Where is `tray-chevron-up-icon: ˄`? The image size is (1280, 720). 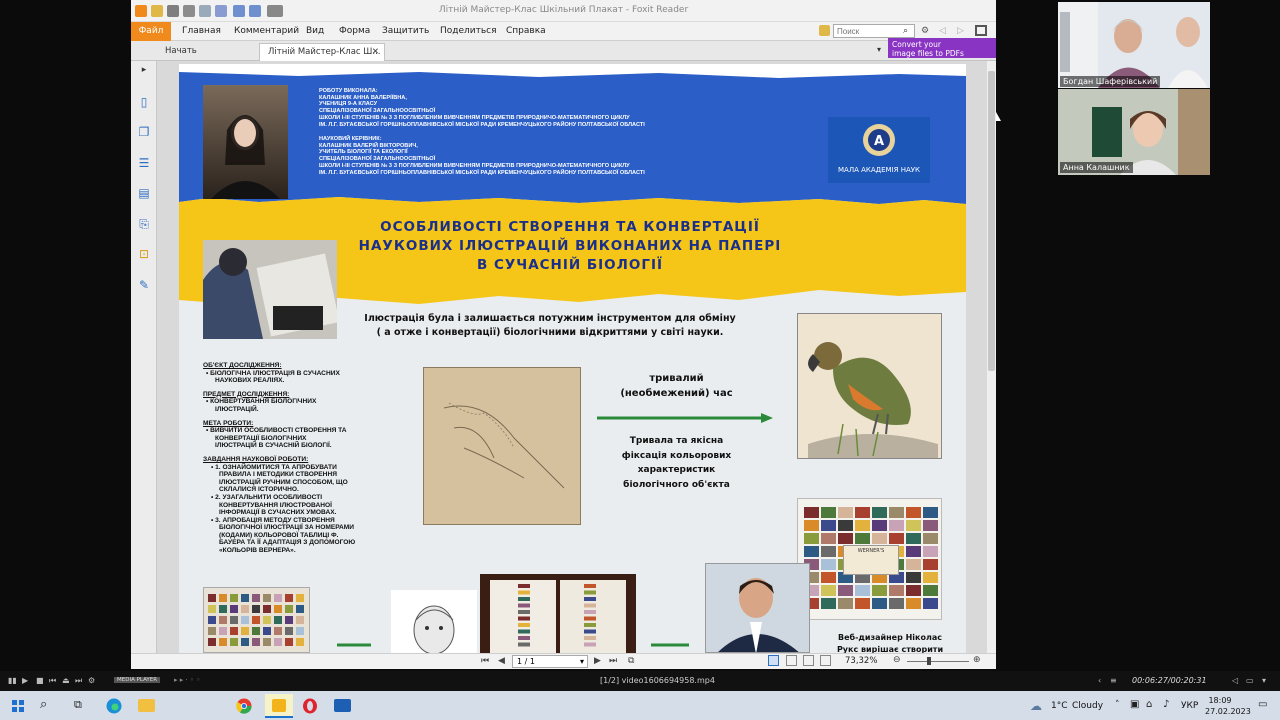 tray-chevron-up-icon: ˄ is located at coordinates (1117, 705).